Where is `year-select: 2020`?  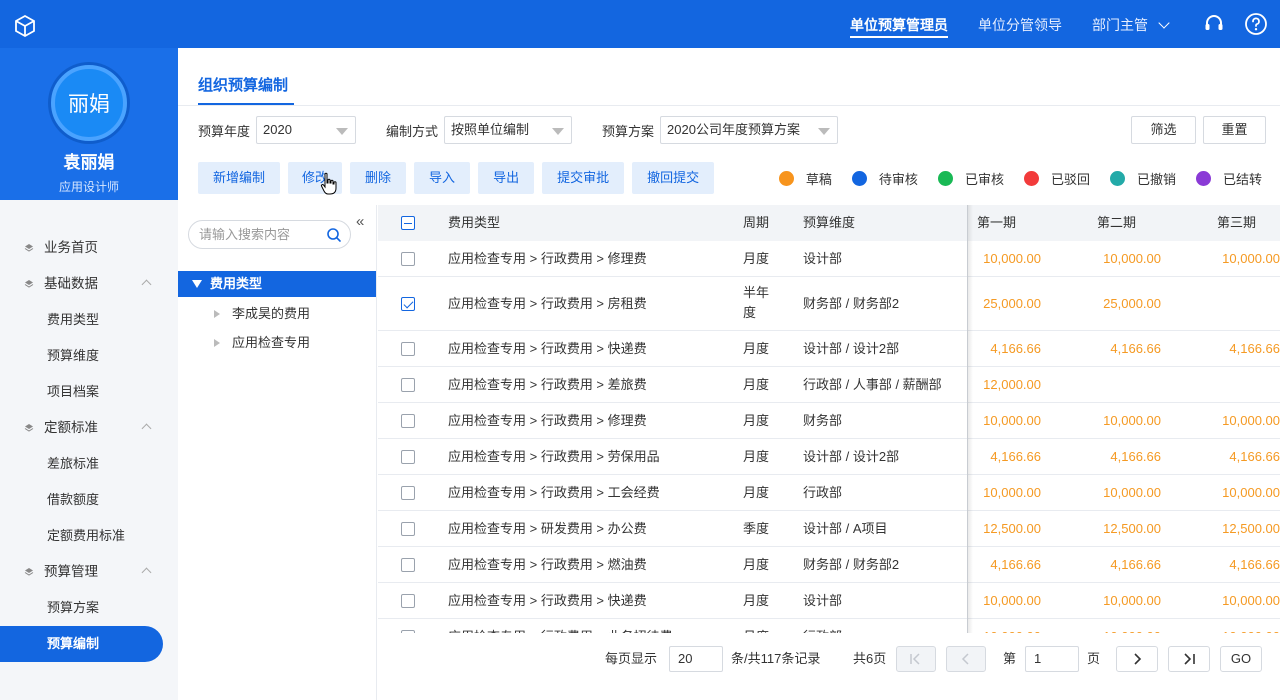
year-select: 2020 is located at coordinates (306, 130).